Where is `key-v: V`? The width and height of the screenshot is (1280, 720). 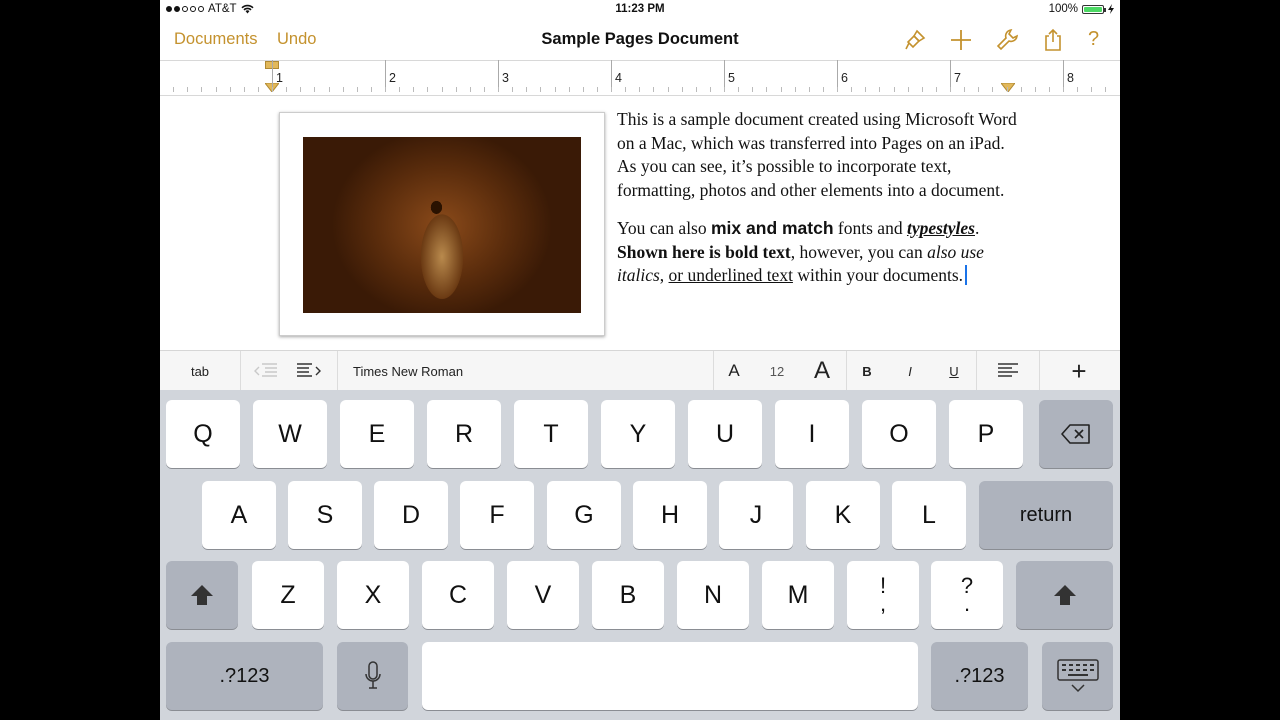
key-v: V is located at coordinates (543, 595).